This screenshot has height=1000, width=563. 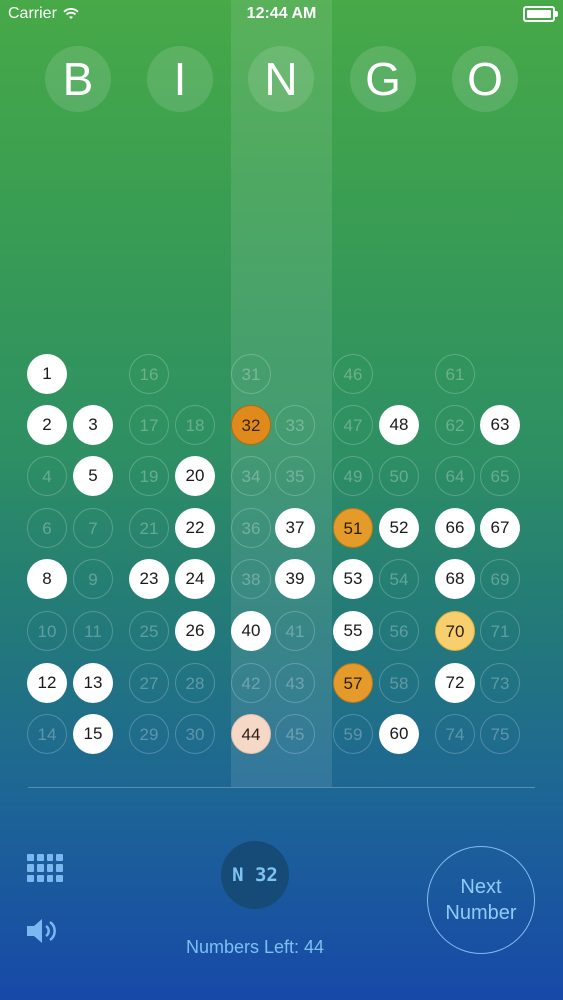 What do you see at coordinates (195, 683) in the screenshot?
I see `ball-28: 28` at bounding box center [195, 683].